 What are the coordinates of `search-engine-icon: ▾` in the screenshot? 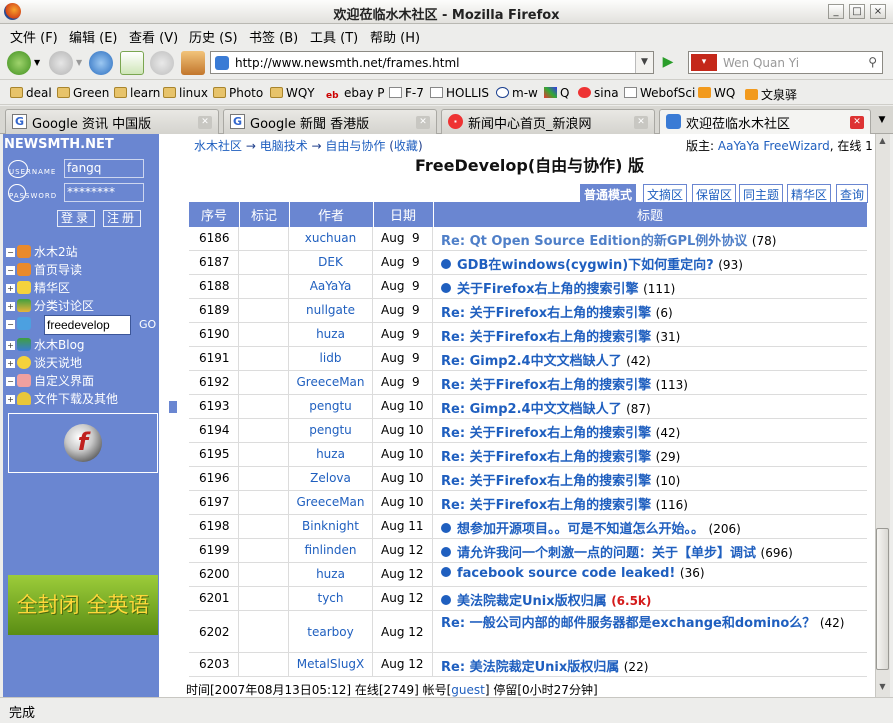 It's located at (704, 62).